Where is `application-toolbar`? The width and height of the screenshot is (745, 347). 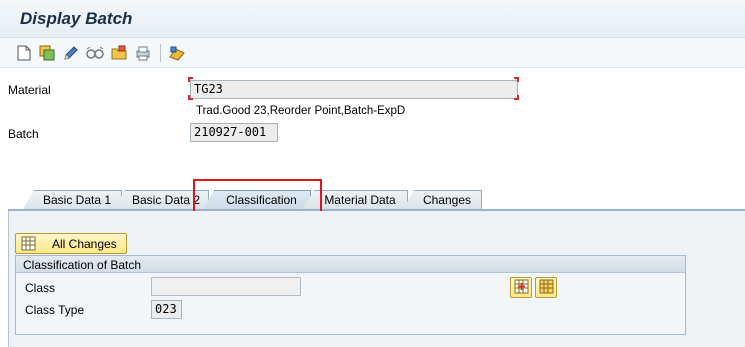
application-toolbar is located at coordinates (372, 53).